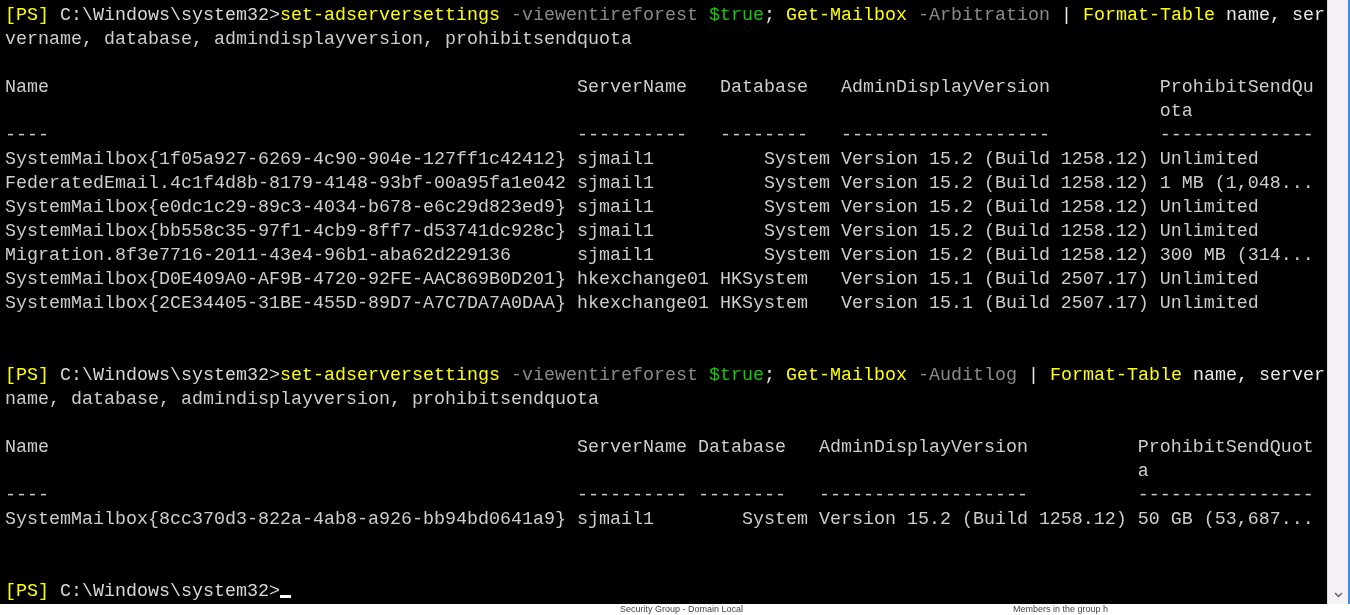 Image resolution: width=1350 pixels, height=615 pixels. What do you see at coordinates (1175, 112) in the screenshot?
I see `output-line: ota` at bounding box center [1175, 112].